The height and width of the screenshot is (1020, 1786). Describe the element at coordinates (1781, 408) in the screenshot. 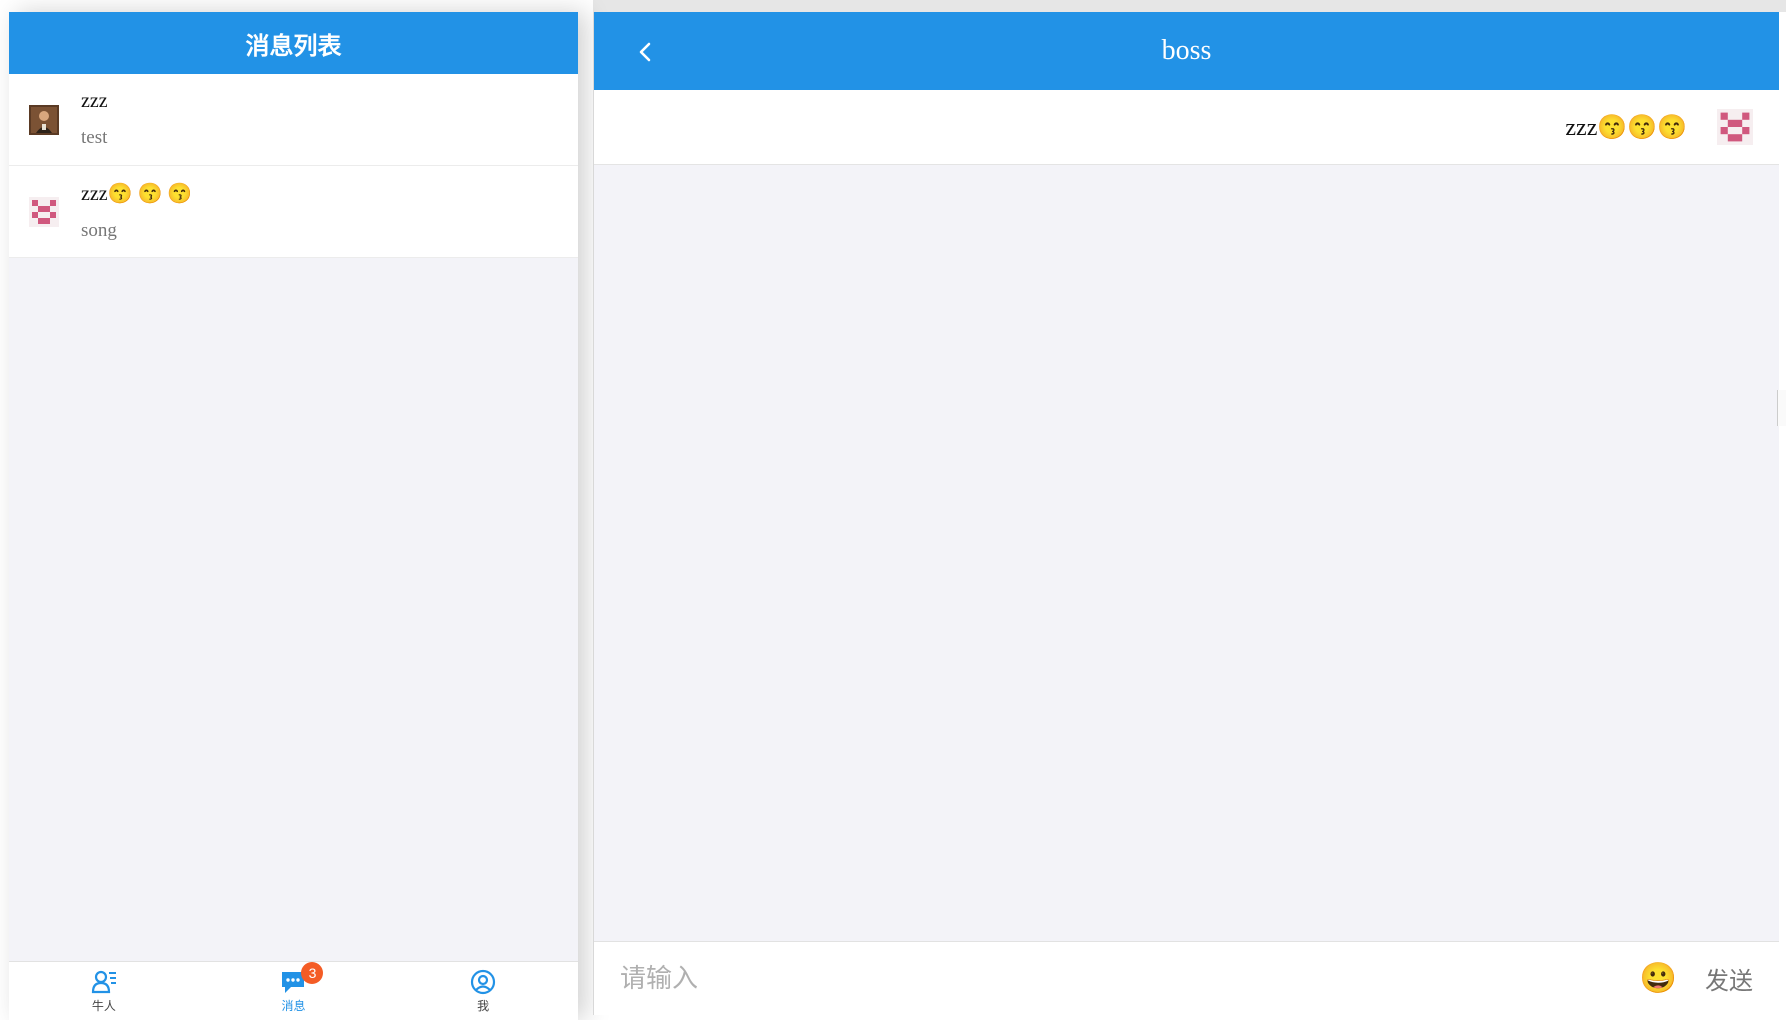

I see `window-edge` at that location.